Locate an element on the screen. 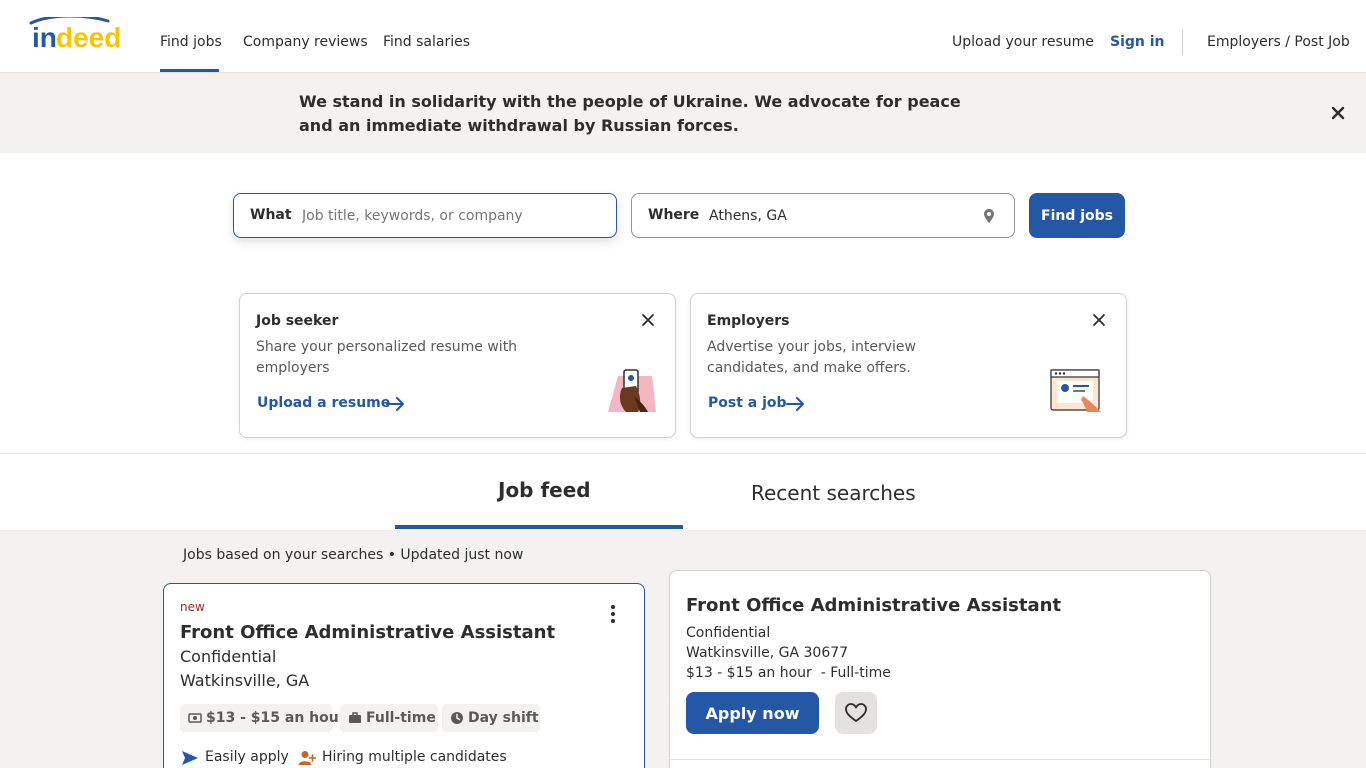 The height and width of the screenshot is (768, 1366). nav-active-indicator is located at coordinates (189, 70).